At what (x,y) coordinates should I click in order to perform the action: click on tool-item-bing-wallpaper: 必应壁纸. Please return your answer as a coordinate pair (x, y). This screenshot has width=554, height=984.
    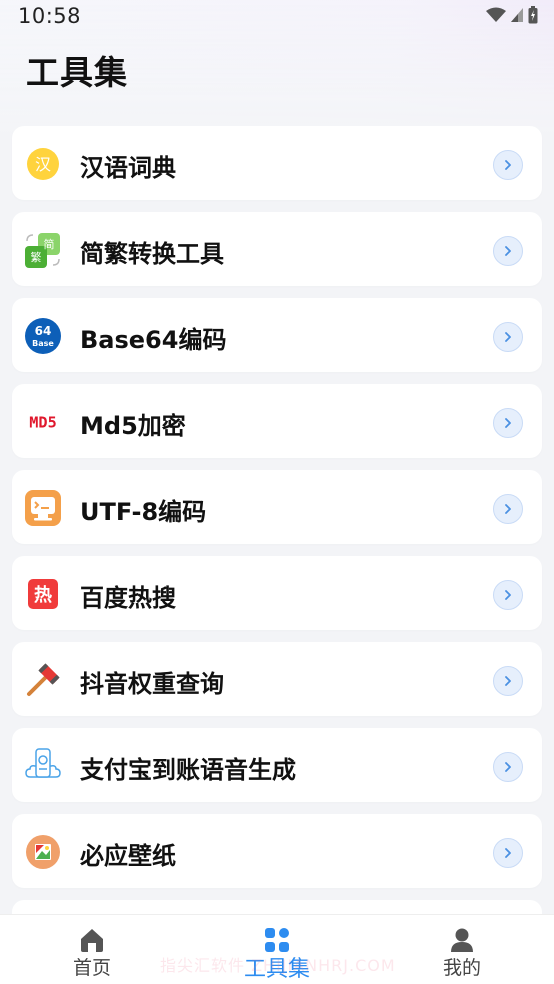
    Looking at the image, I should click on (277, 851).